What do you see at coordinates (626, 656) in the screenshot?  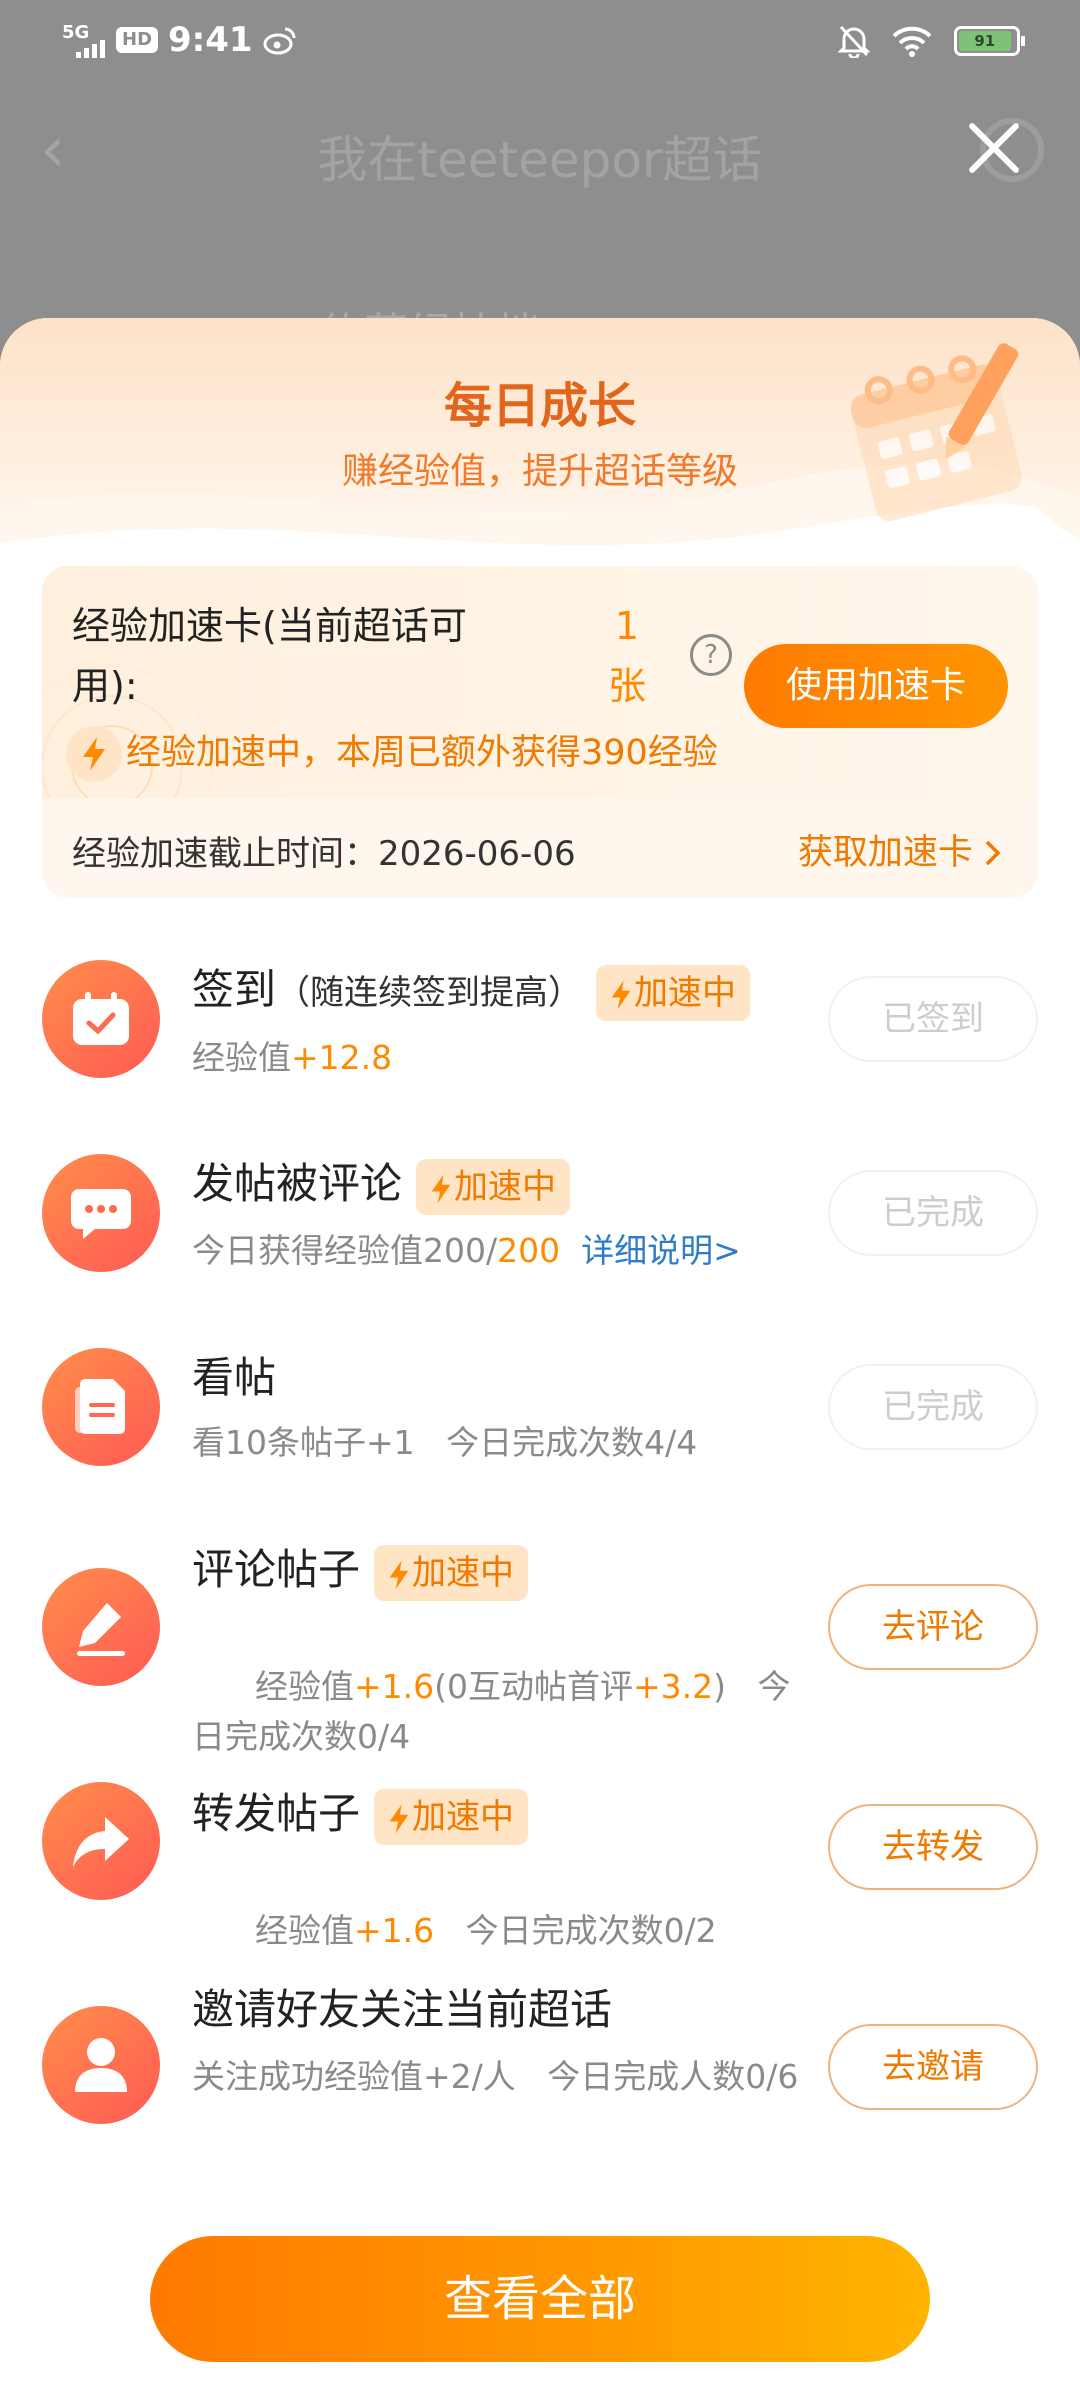 I see `speed-card-count: 1 张` at bounding box center [626, 656].